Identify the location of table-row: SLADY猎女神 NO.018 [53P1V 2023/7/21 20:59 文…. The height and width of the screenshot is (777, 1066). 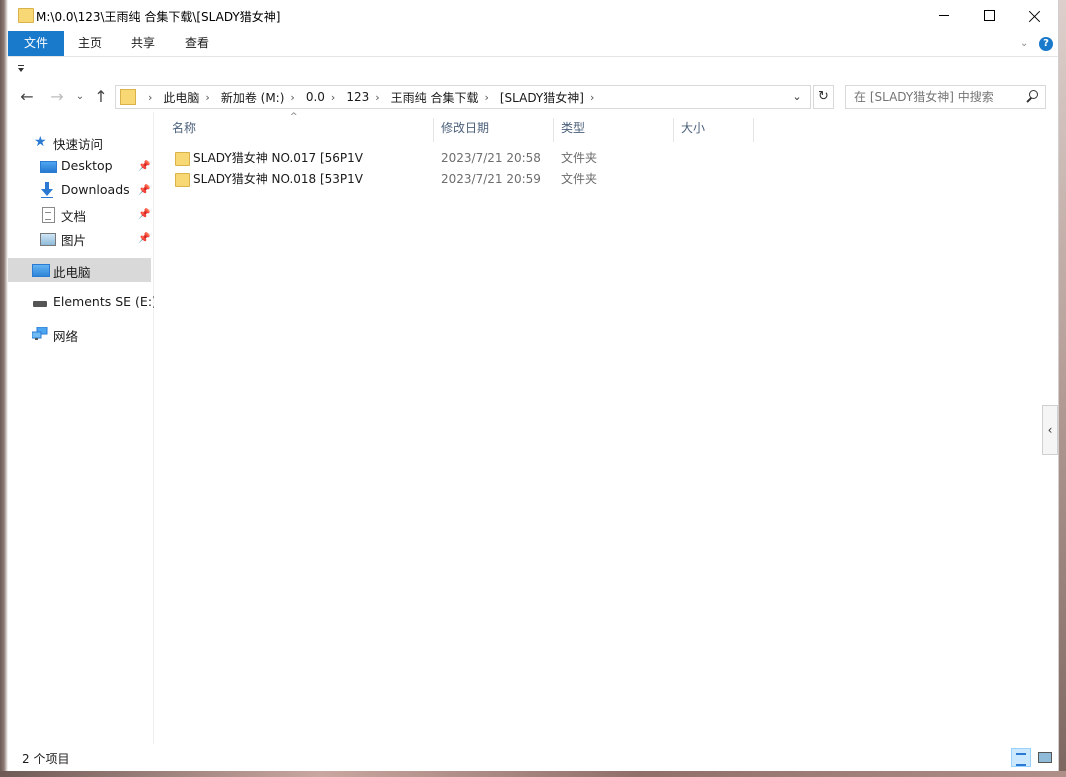
(454, 179).